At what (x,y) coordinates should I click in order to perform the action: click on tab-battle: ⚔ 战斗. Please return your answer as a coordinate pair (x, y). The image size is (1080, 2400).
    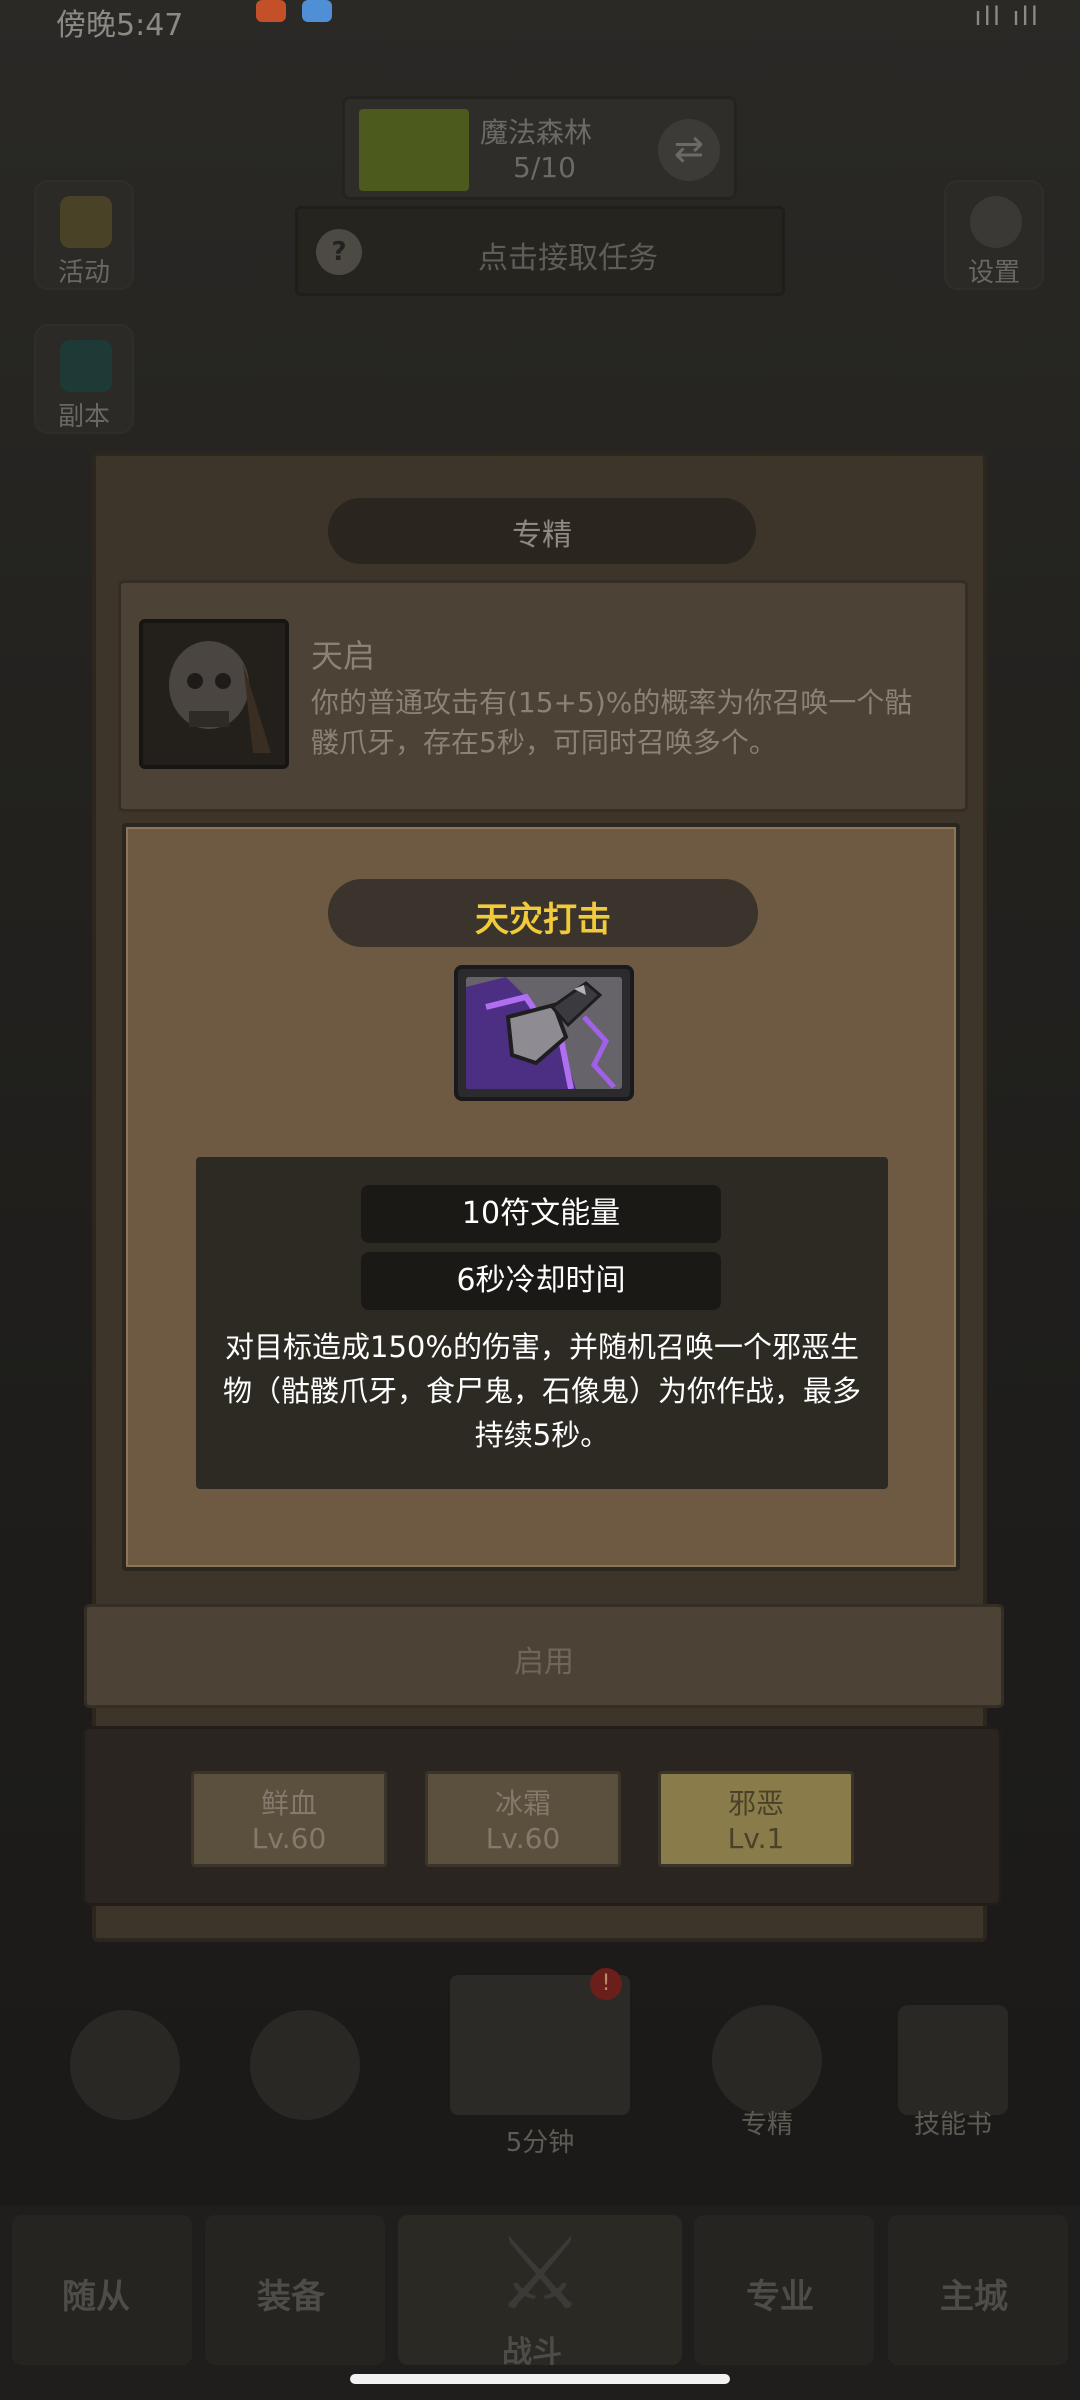
    Looking at the image, I should click on (540, 2292).